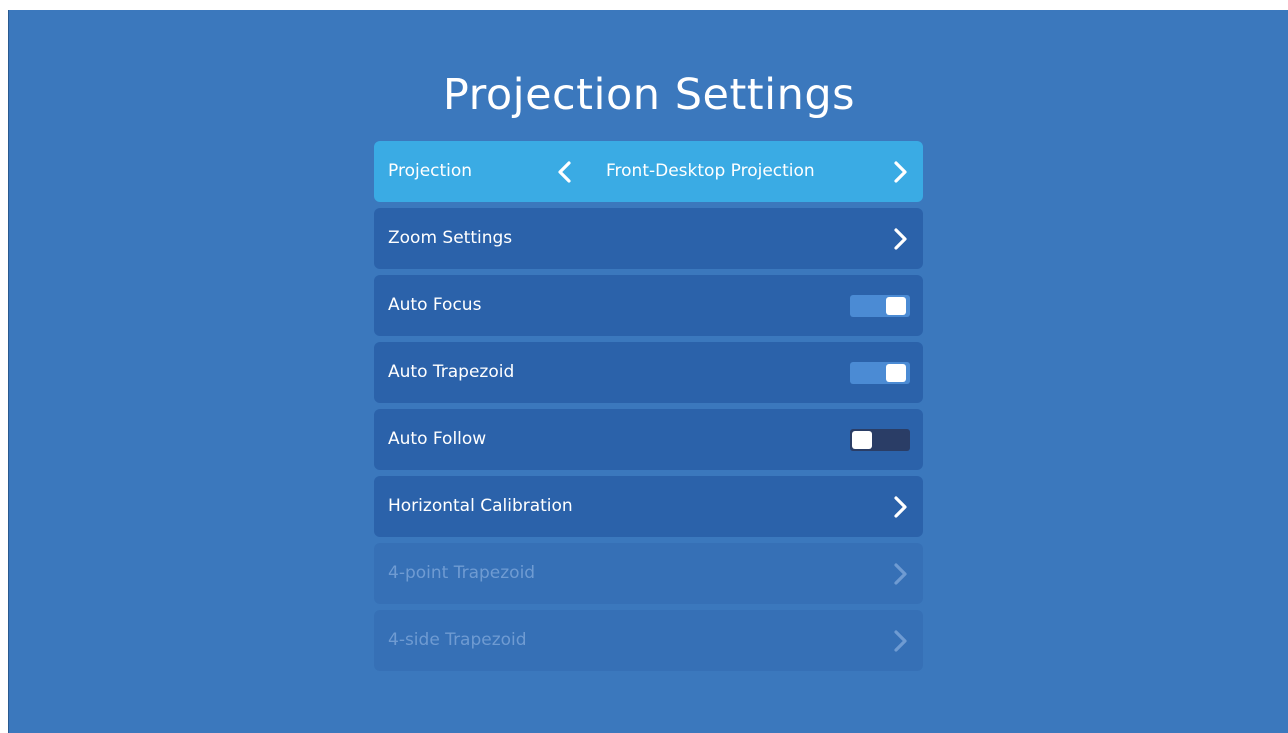 Image resolution: width=1288 pixels, height=733 pixels. Describe the element at coordinates (437, 439) in the screenshot. I see `auto-follow-label: Auto Follow` at that location.